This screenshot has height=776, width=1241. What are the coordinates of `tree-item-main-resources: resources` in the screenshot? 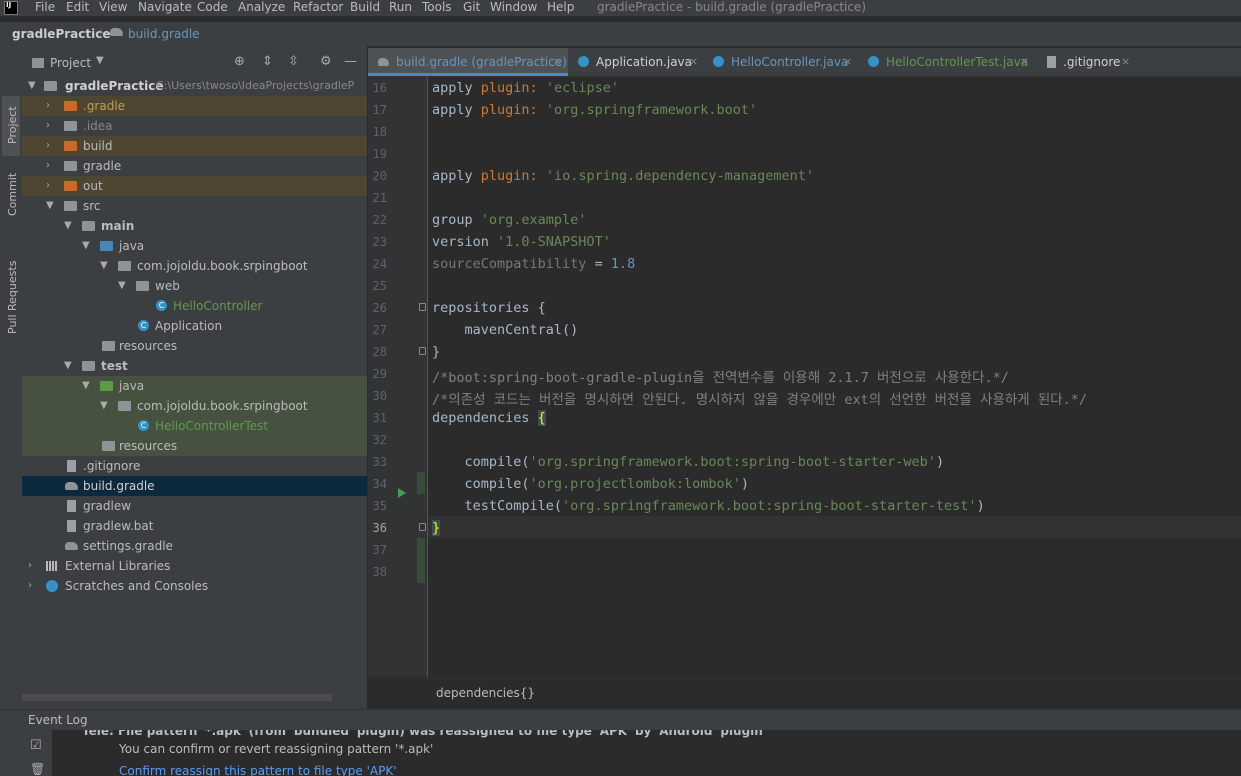 It's located at (194, 346).